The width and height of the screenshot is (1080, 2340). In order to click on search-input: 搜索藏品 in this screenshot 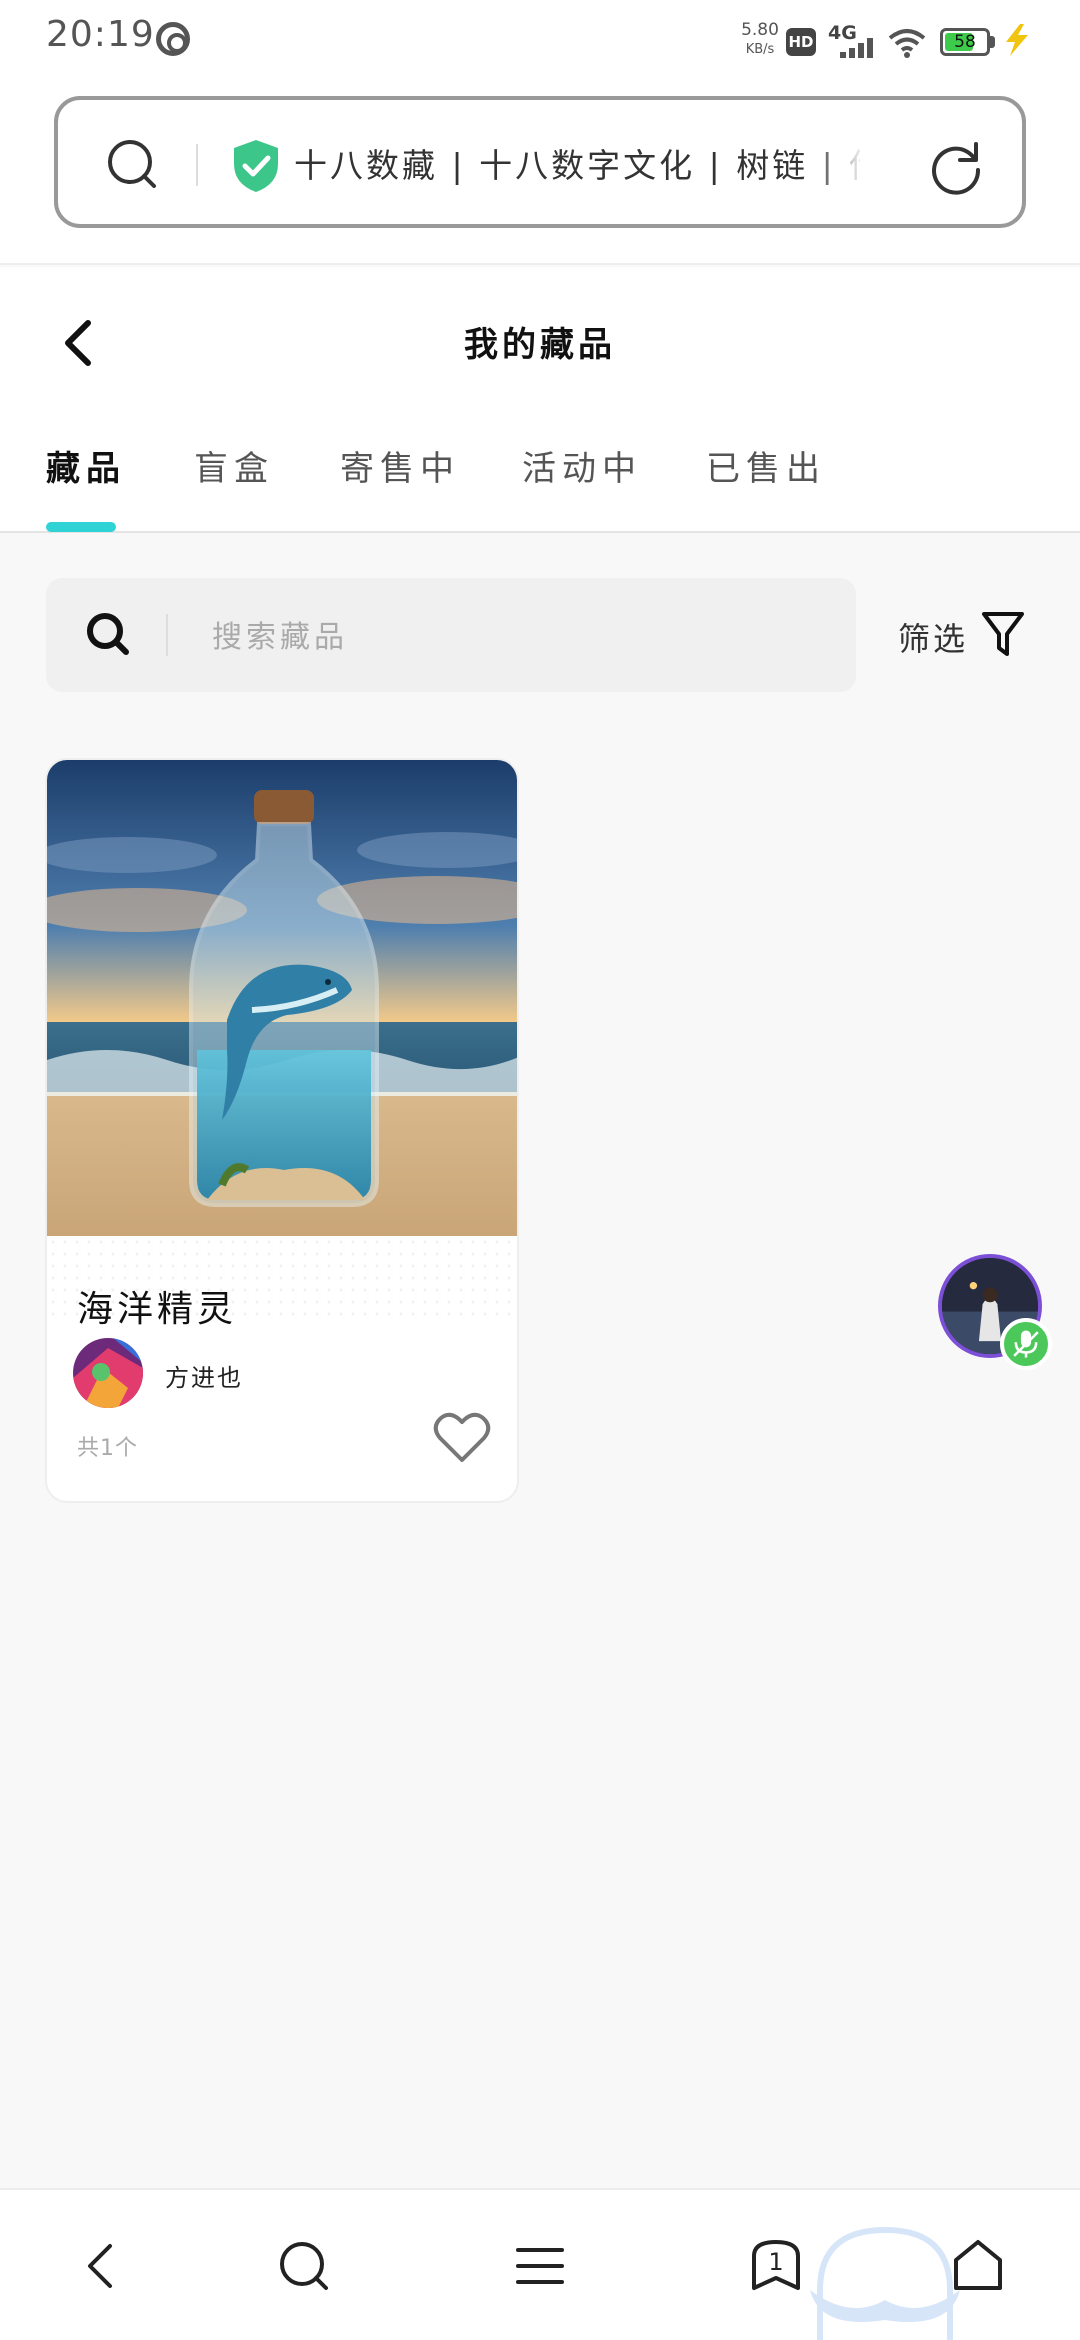, I will do `click(280, 634)`.